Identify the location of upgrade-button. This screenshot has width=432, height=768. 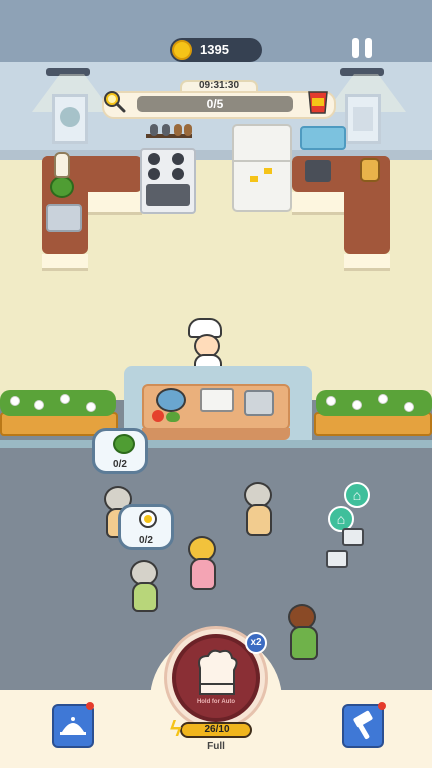
(363, 726).